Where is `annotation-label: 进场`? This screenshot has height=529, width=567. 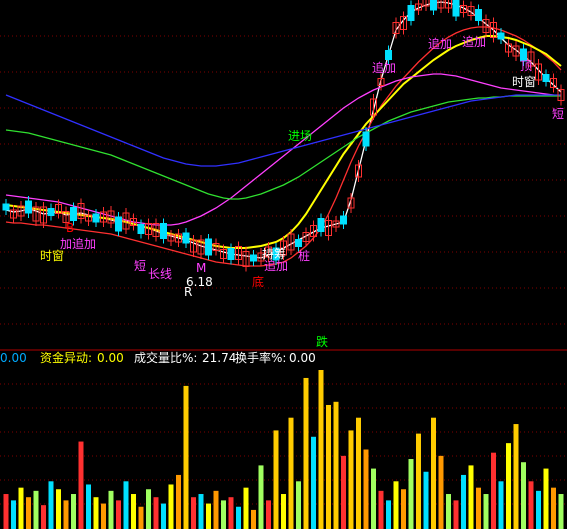
annotation-label: 进场 is located at coordinates (300, 136).